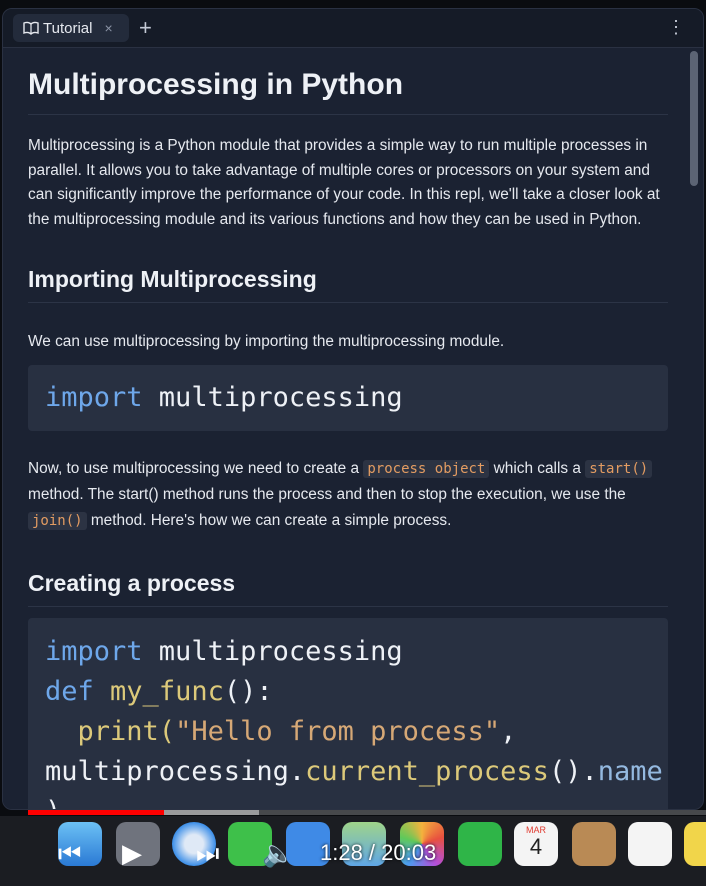  What do you see at coordinates (68, 28) in the screenshot?
I see `tab-label: Tutorial` at bounding box center [68, 28].